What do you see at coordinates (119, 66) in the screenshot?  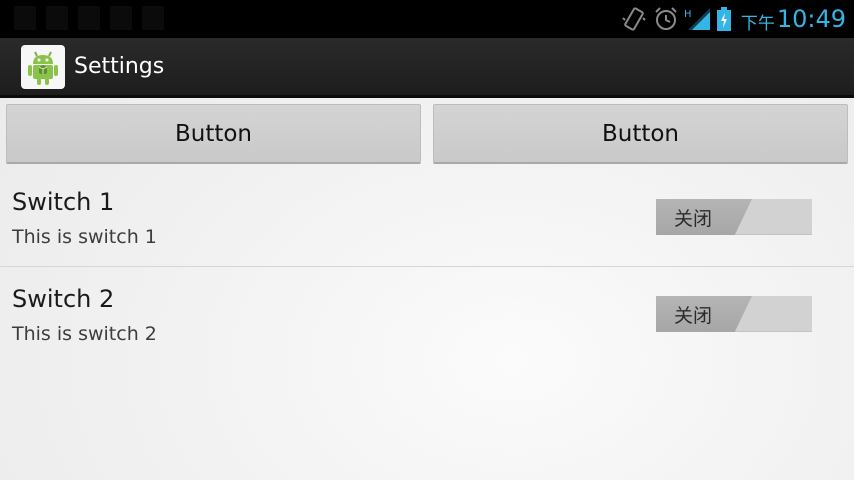 I see `action-bar-title: Settings` at bounding box center [119, 66].